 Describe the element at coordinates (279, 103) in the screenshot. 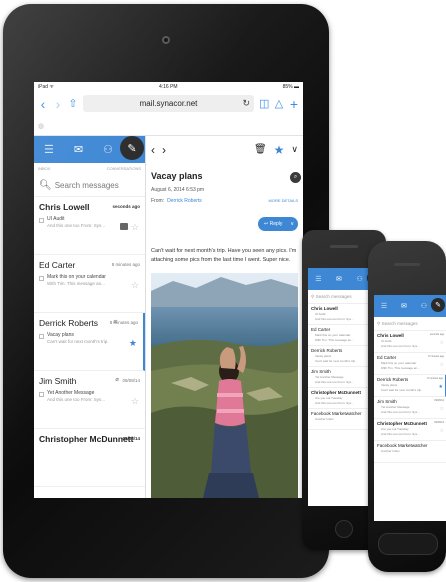

I see `cloud-tabs-icon: △` at that location.